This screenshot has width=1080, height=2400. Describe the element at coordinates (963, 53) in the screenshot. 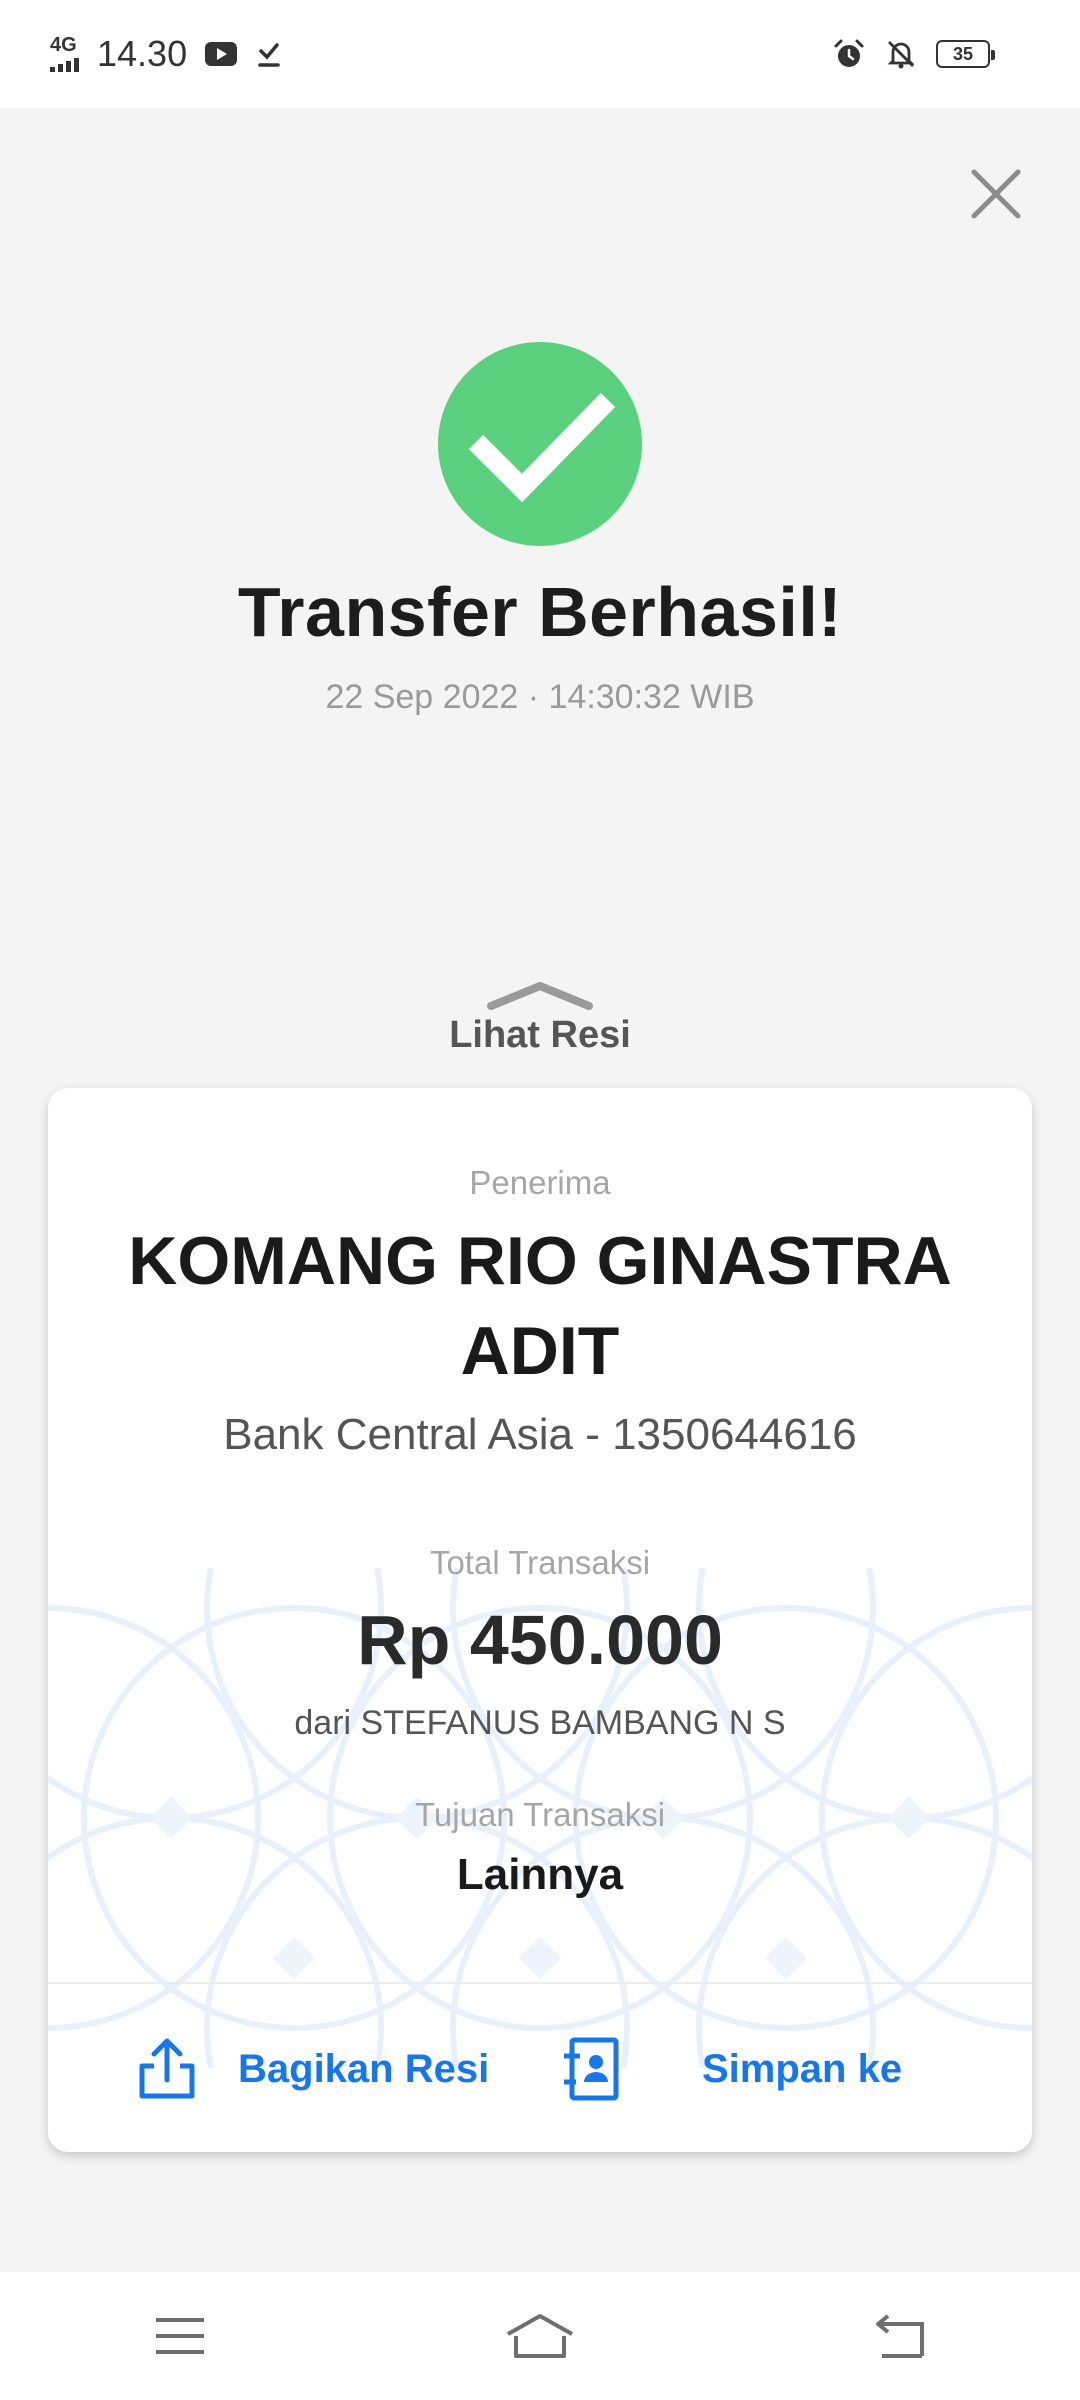

I see `battery-level: 35` at that location.